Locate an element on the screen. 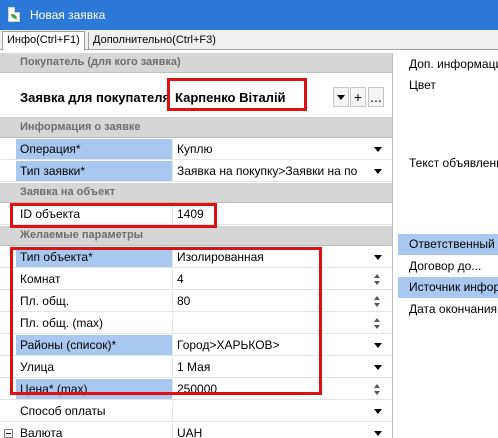 The image size is (498, 438). section-title: Желаемые параметры is located at coordinates (82, 235).